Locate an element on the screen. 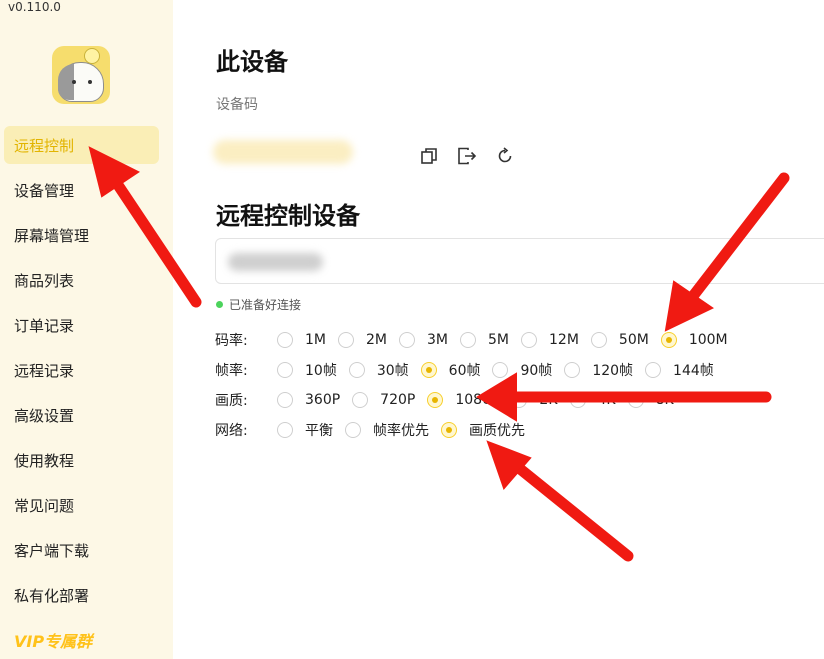 The image size is (824, 659). sidebar-item-label: 私有化部署 is located at coordinates (52, 596).